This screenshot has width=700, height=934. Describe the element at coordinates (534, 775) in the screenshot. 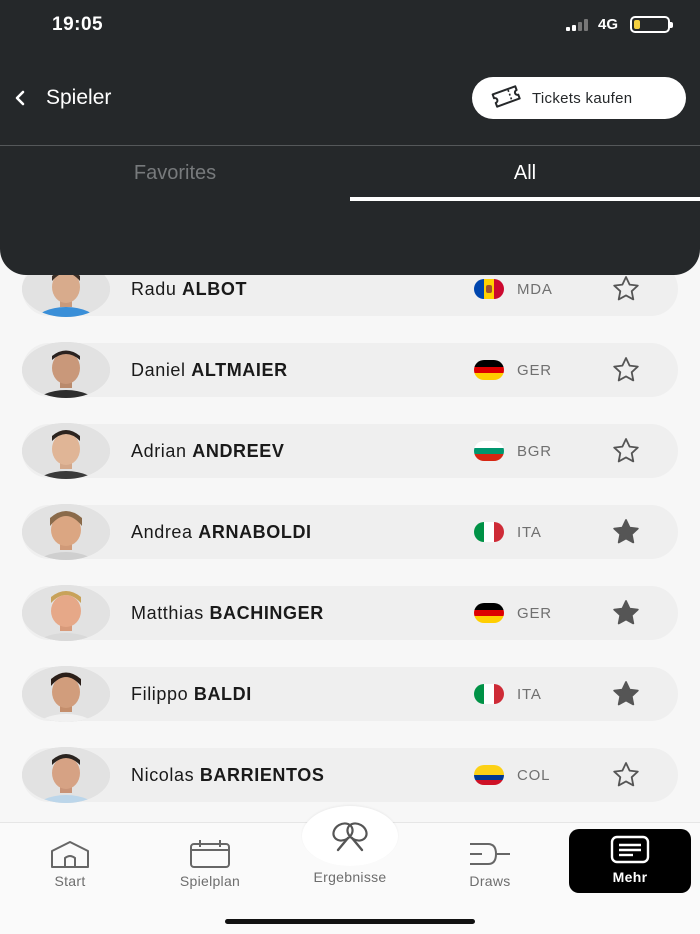

I see `country-code: COL` at that location.